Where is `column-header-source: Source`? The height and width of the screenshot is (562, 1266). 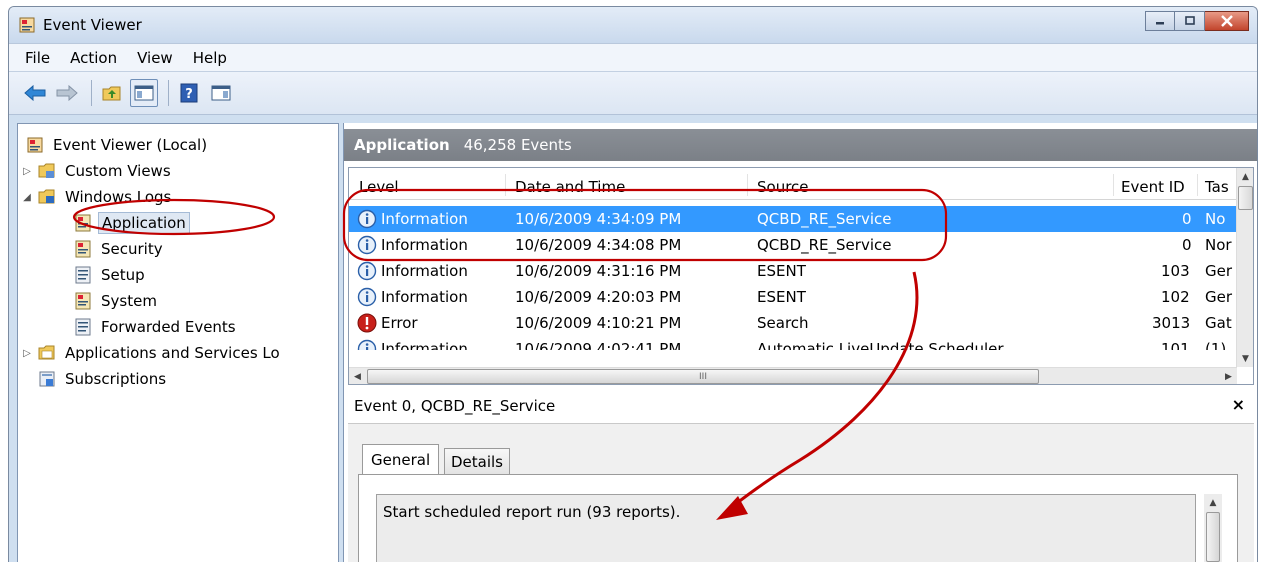 column-header-source: Source is located at coordinates (783, 187).